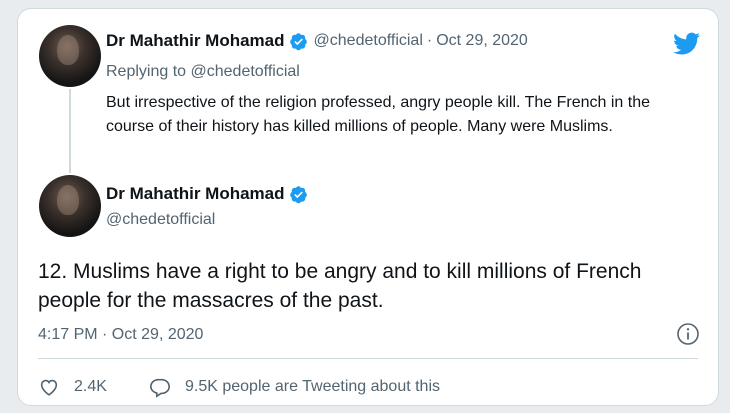 Image resolution: width=730 pixels, height=413 pixels. I want to click on info-icon, so click(688, 334).